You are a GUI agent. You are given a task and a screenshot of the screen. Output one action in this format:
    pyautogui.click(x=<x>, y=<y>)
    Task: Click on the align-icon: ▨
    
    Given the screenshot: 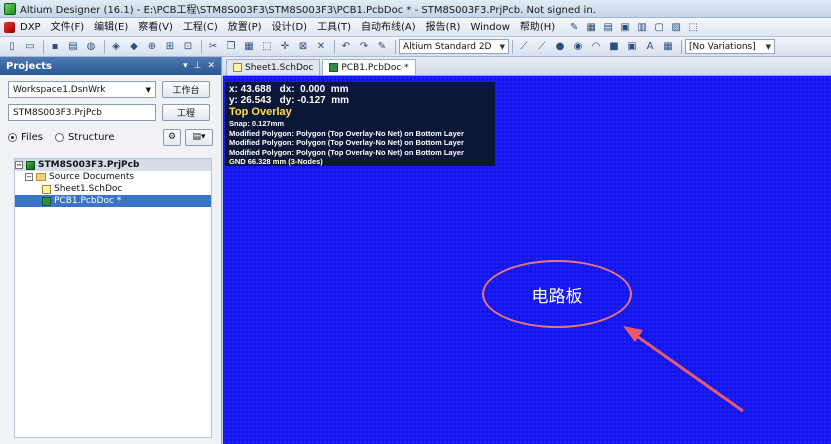 What is the action you would take?
    pyautogui.click(x=676, y=27)
    